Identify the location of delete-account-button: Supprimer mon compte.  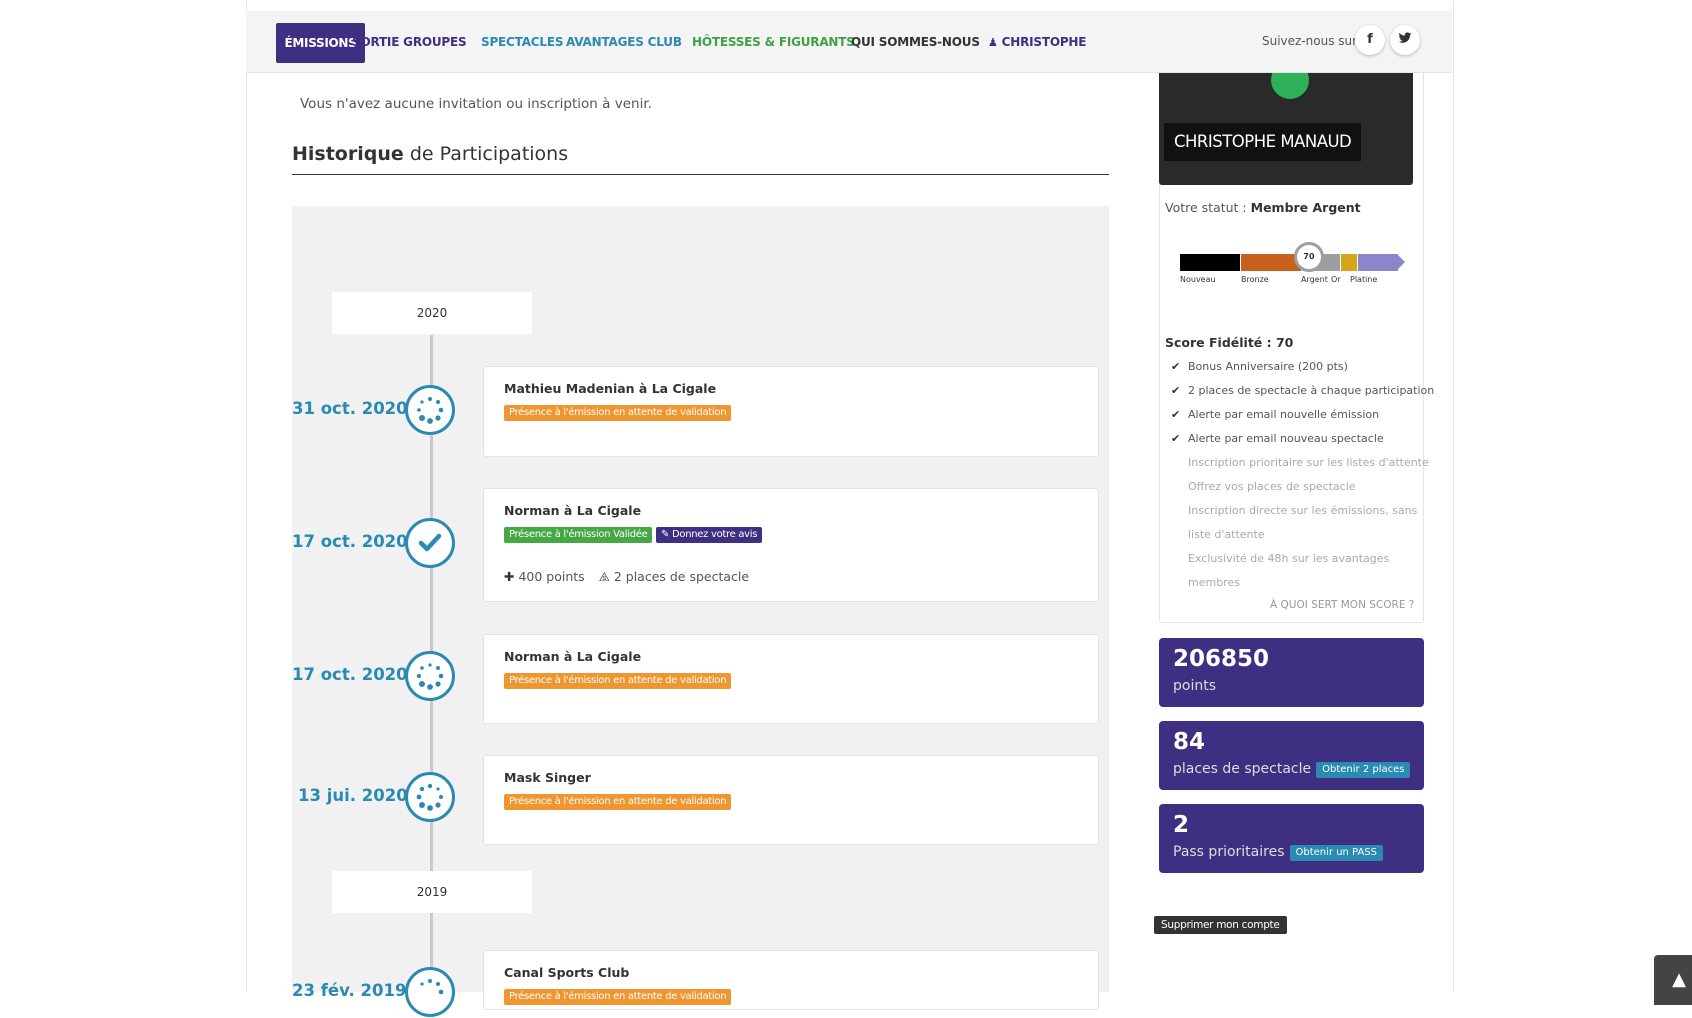
(1220, 925).